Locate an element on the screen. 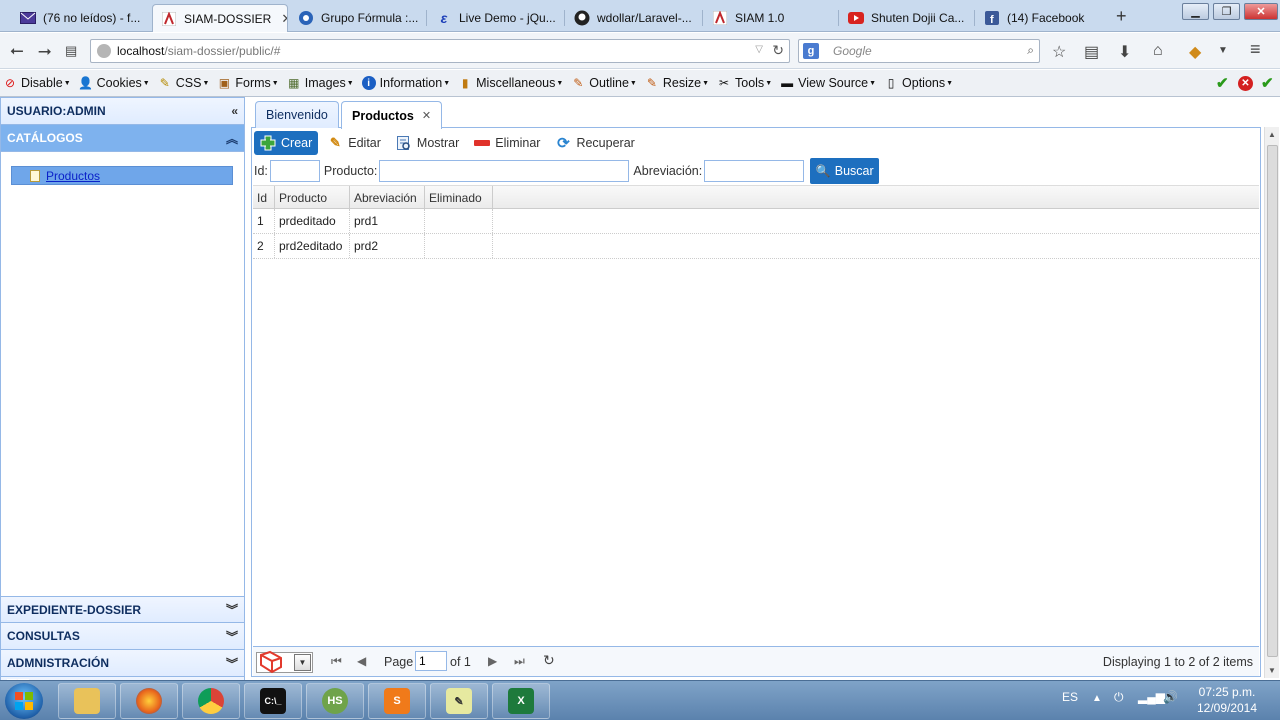  devbar-outline: ✎ Outline ▼ is located at coordinates (604, 83).